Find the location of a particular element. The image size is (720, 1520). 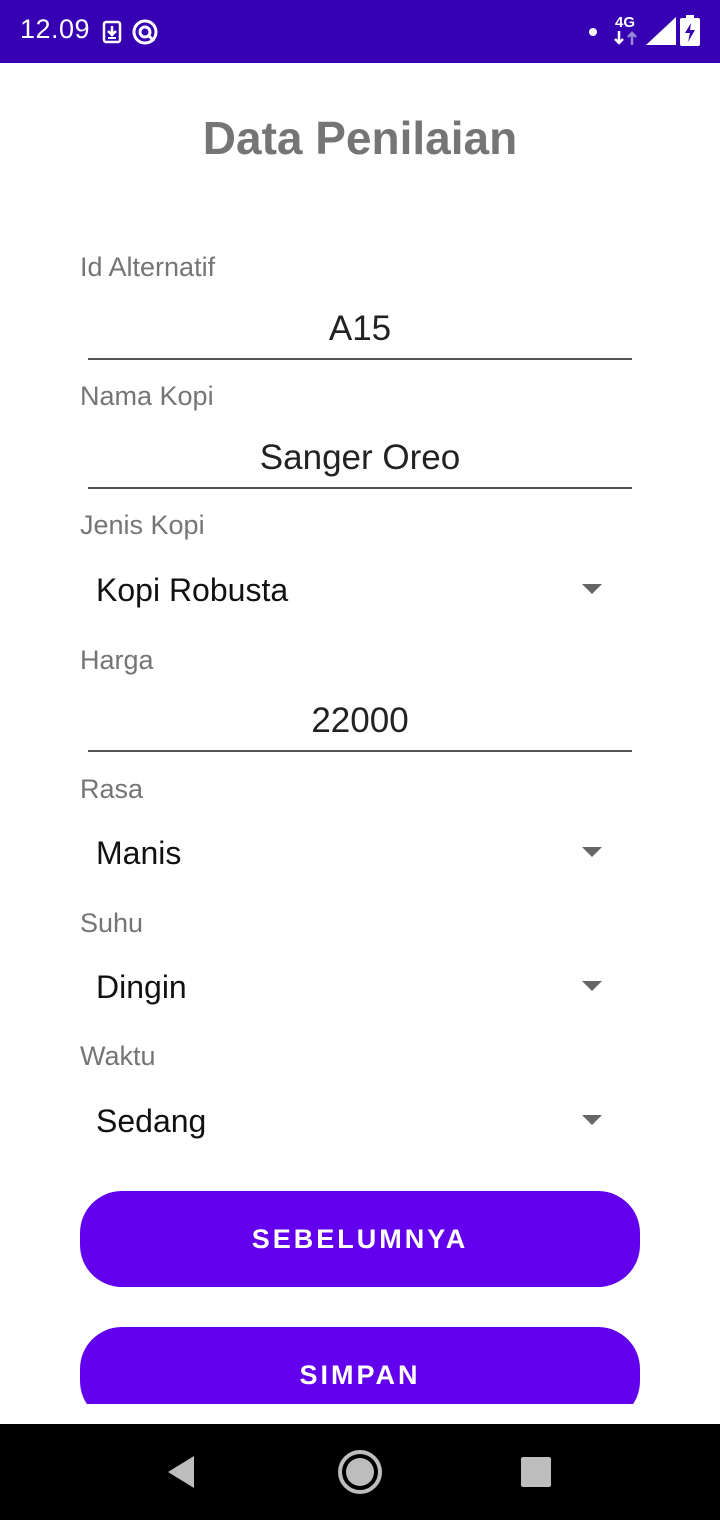

previous-button: SEBELUMNYA is located at coordinates (360, 1239).